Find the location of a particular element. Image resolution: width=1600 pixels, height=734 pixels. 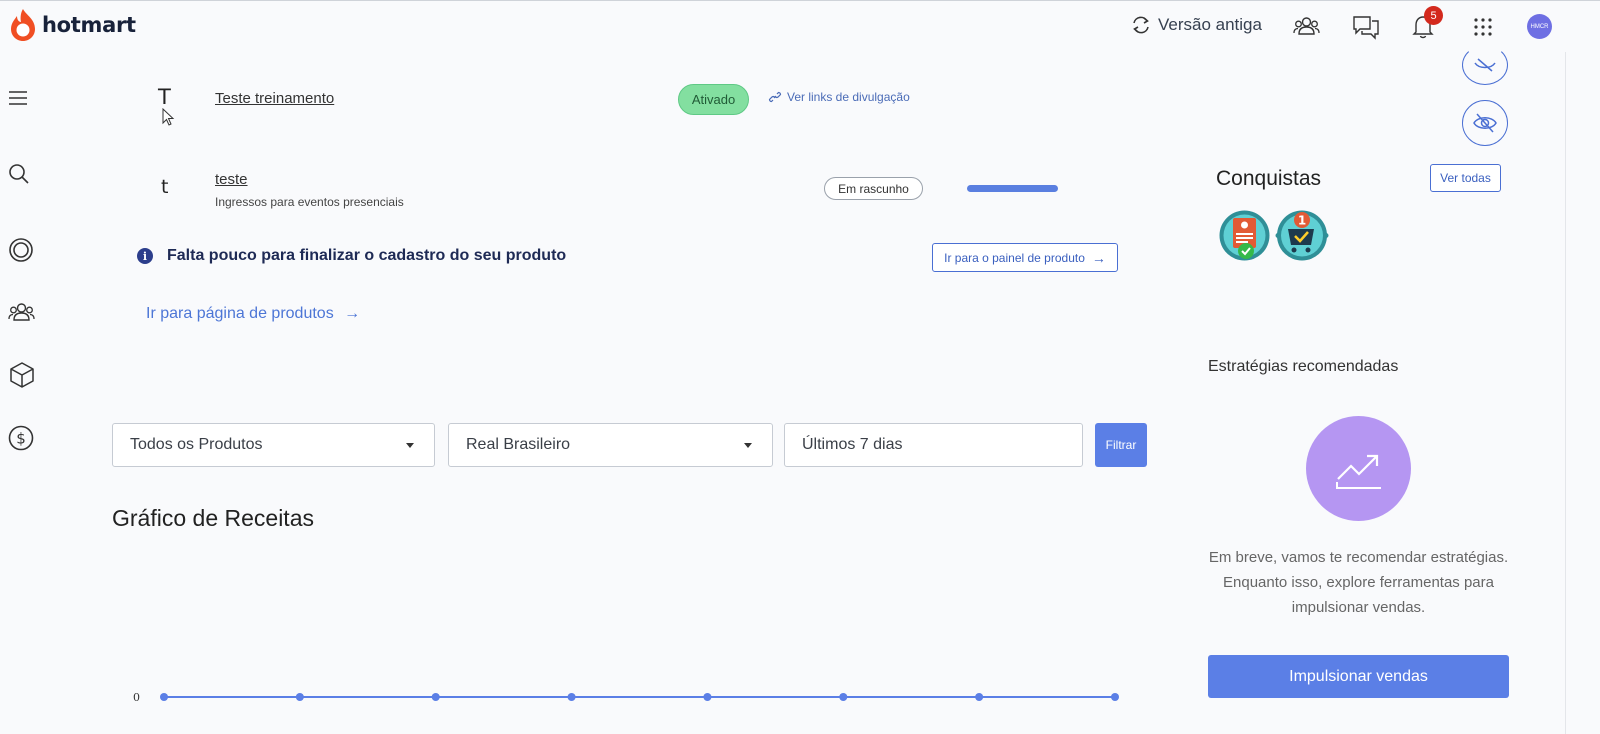

dollar-icon: $ is located at coordinates (21, 440).